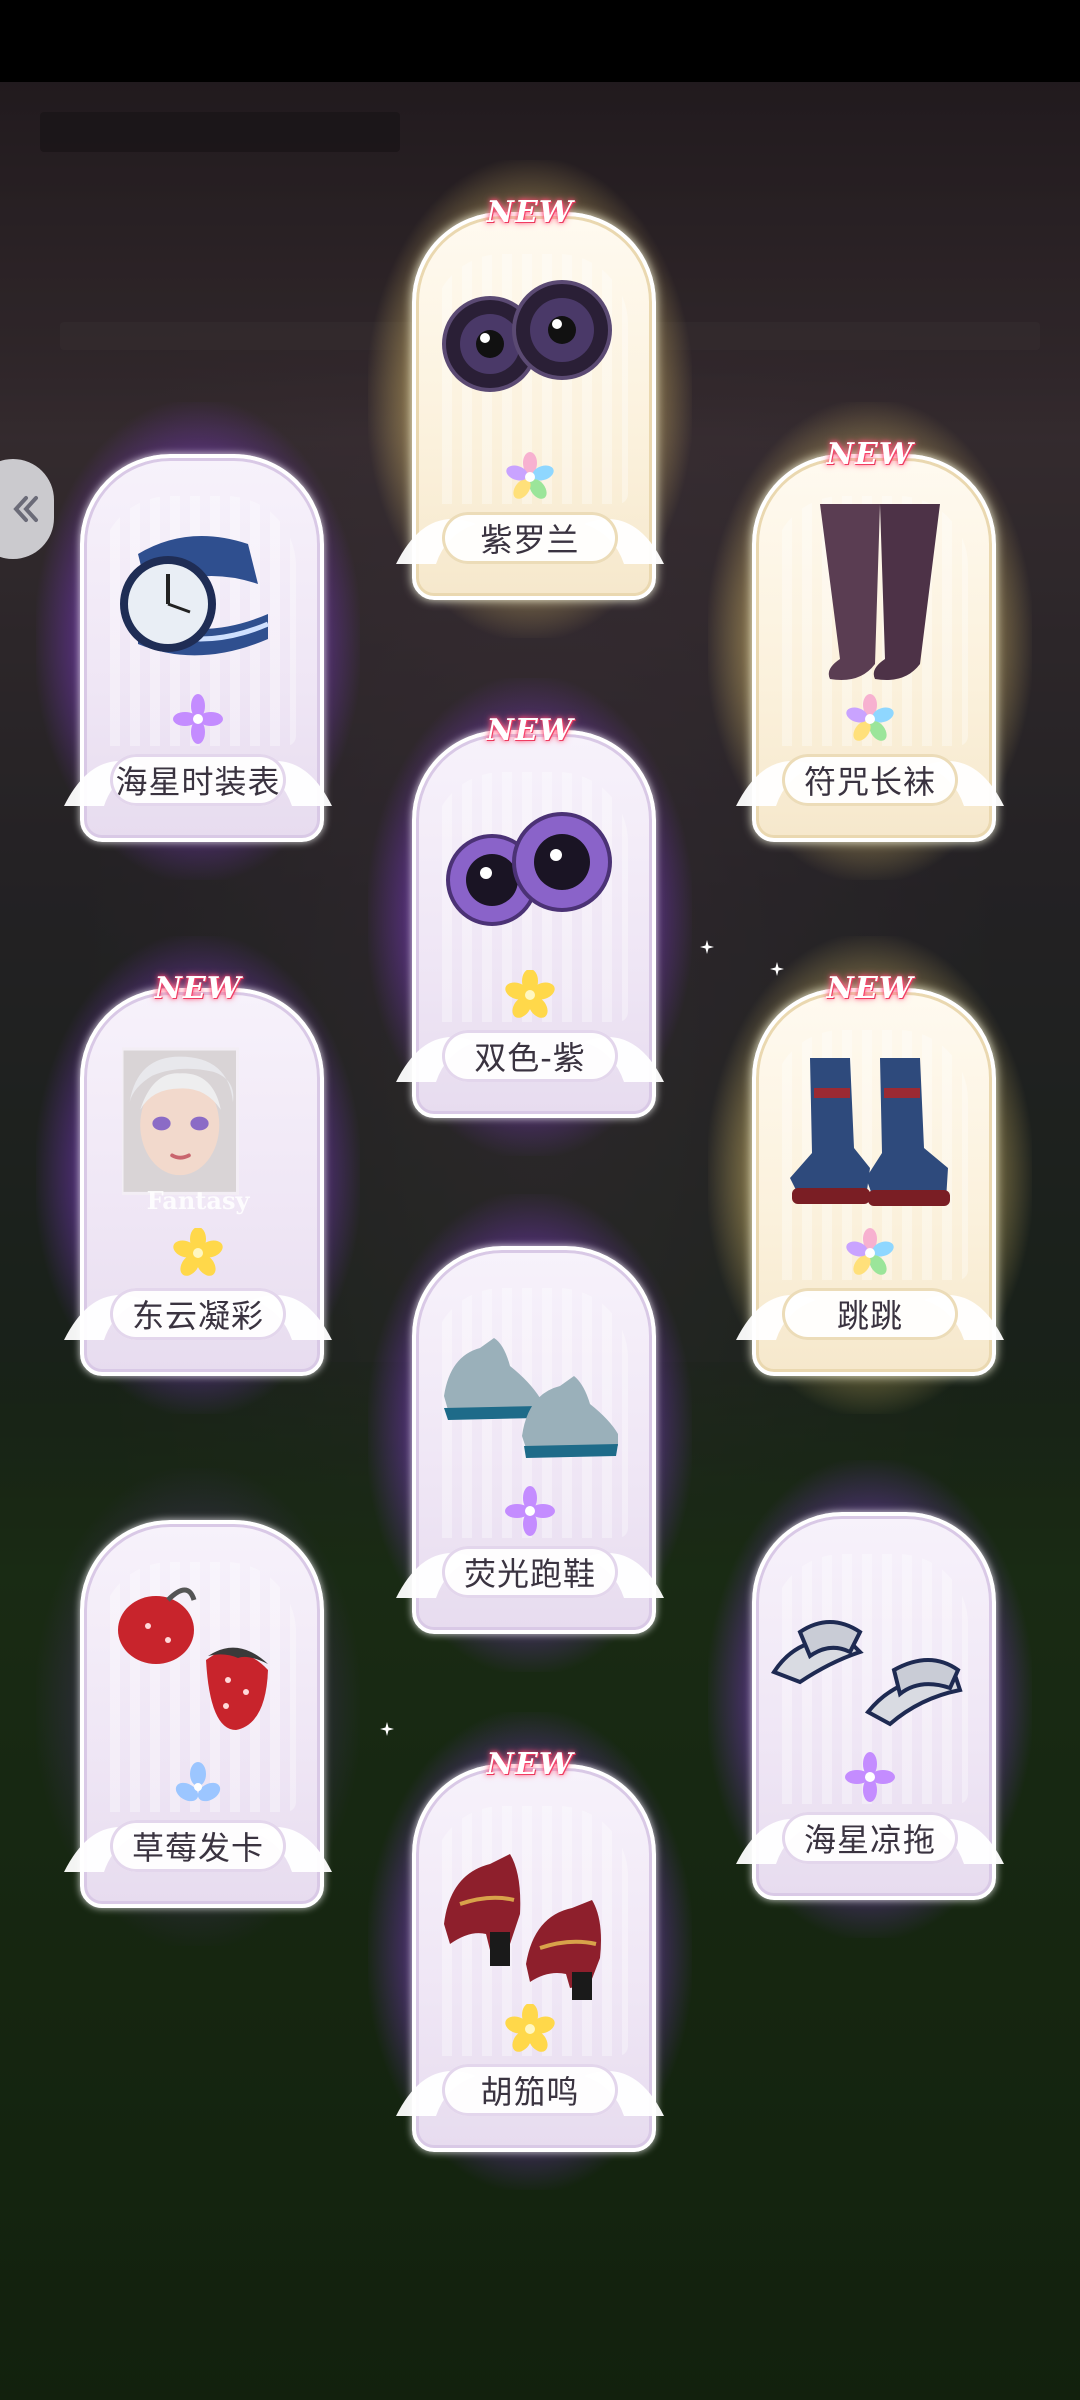 The width and height of the screenshot is (1080, 2400). Describe the element at coordinates (530, 540) in the screenshot. I see `item-name: 紫罗兰` at that location.